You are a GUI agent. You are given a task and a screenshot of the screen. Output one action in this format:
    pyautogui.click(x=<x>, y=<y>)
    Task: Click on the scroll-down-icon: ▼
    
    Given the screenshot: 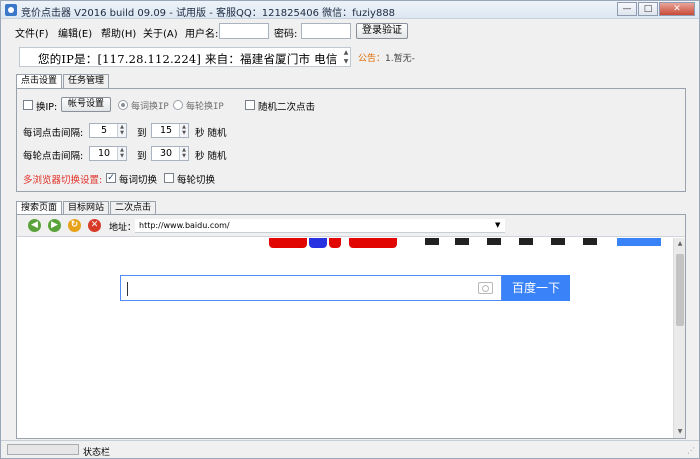 What is the action you would take?
    pyautogui.click(x=680, y=432)
    